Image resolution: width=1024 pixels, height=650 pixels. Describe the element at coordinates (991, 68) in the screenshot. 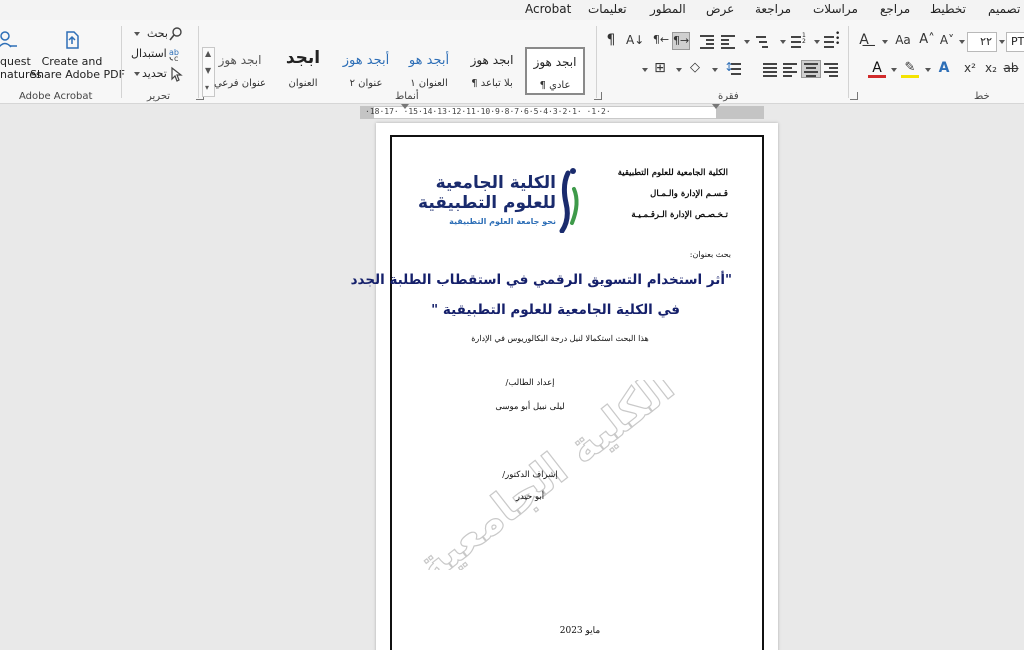

I see `subscript-icon: x₂` at that location.